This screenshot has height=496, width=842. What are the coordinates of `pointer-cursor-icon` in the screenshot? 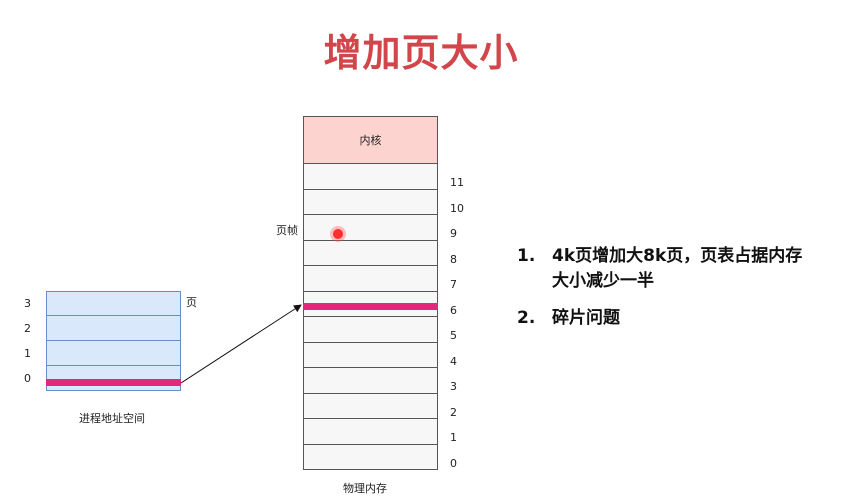 It's located at (338, 234).